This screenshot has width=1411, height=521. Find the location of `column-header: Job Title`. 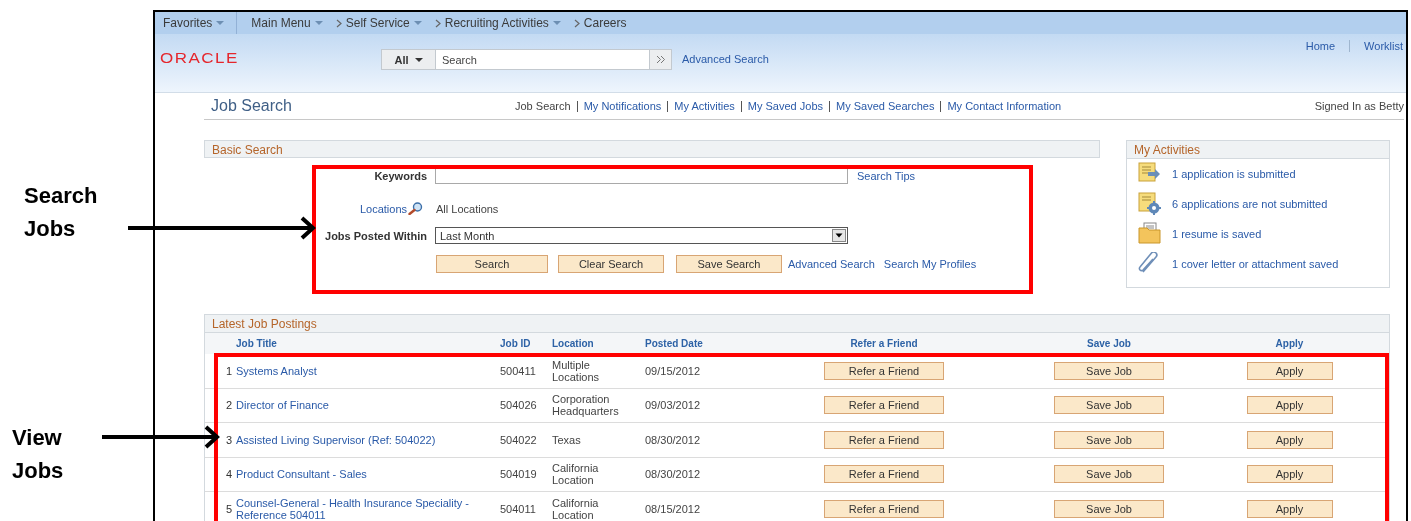

column-header: Job Title is located at coordinates (257, 343).